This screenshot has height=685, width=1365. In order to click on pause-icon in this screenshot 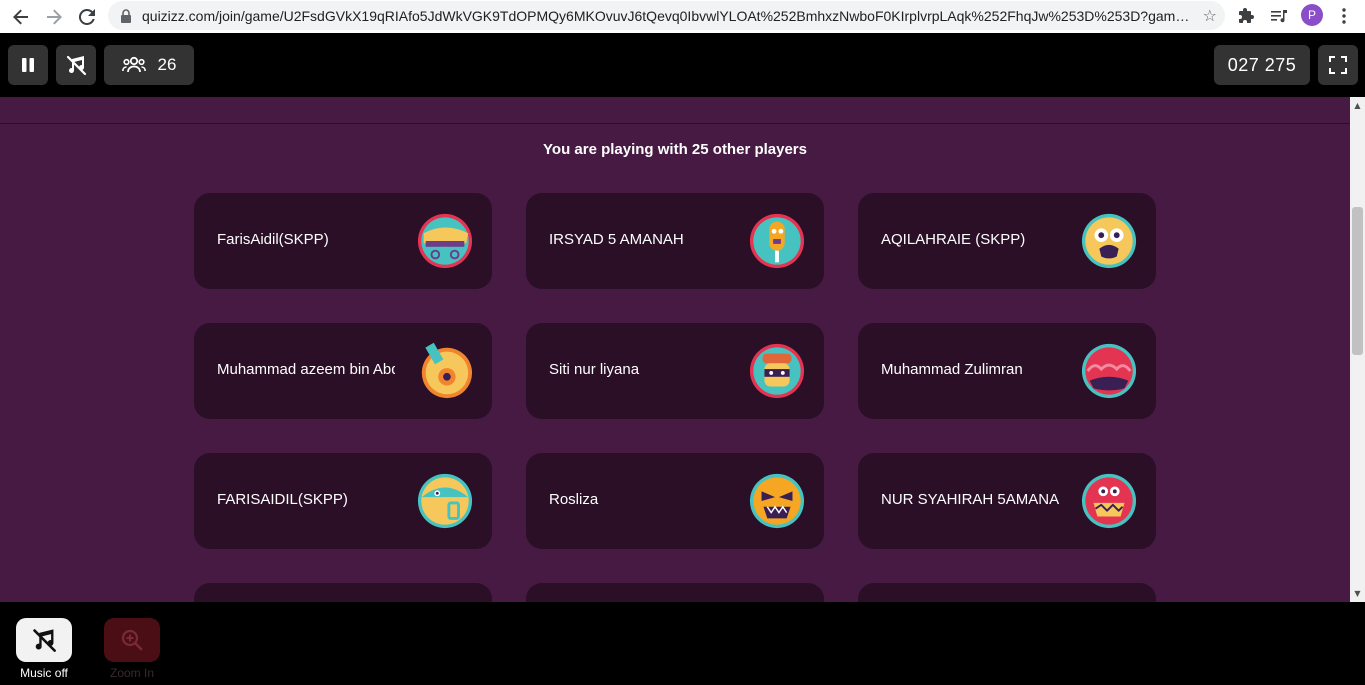, I will do `click(28, 65)`.